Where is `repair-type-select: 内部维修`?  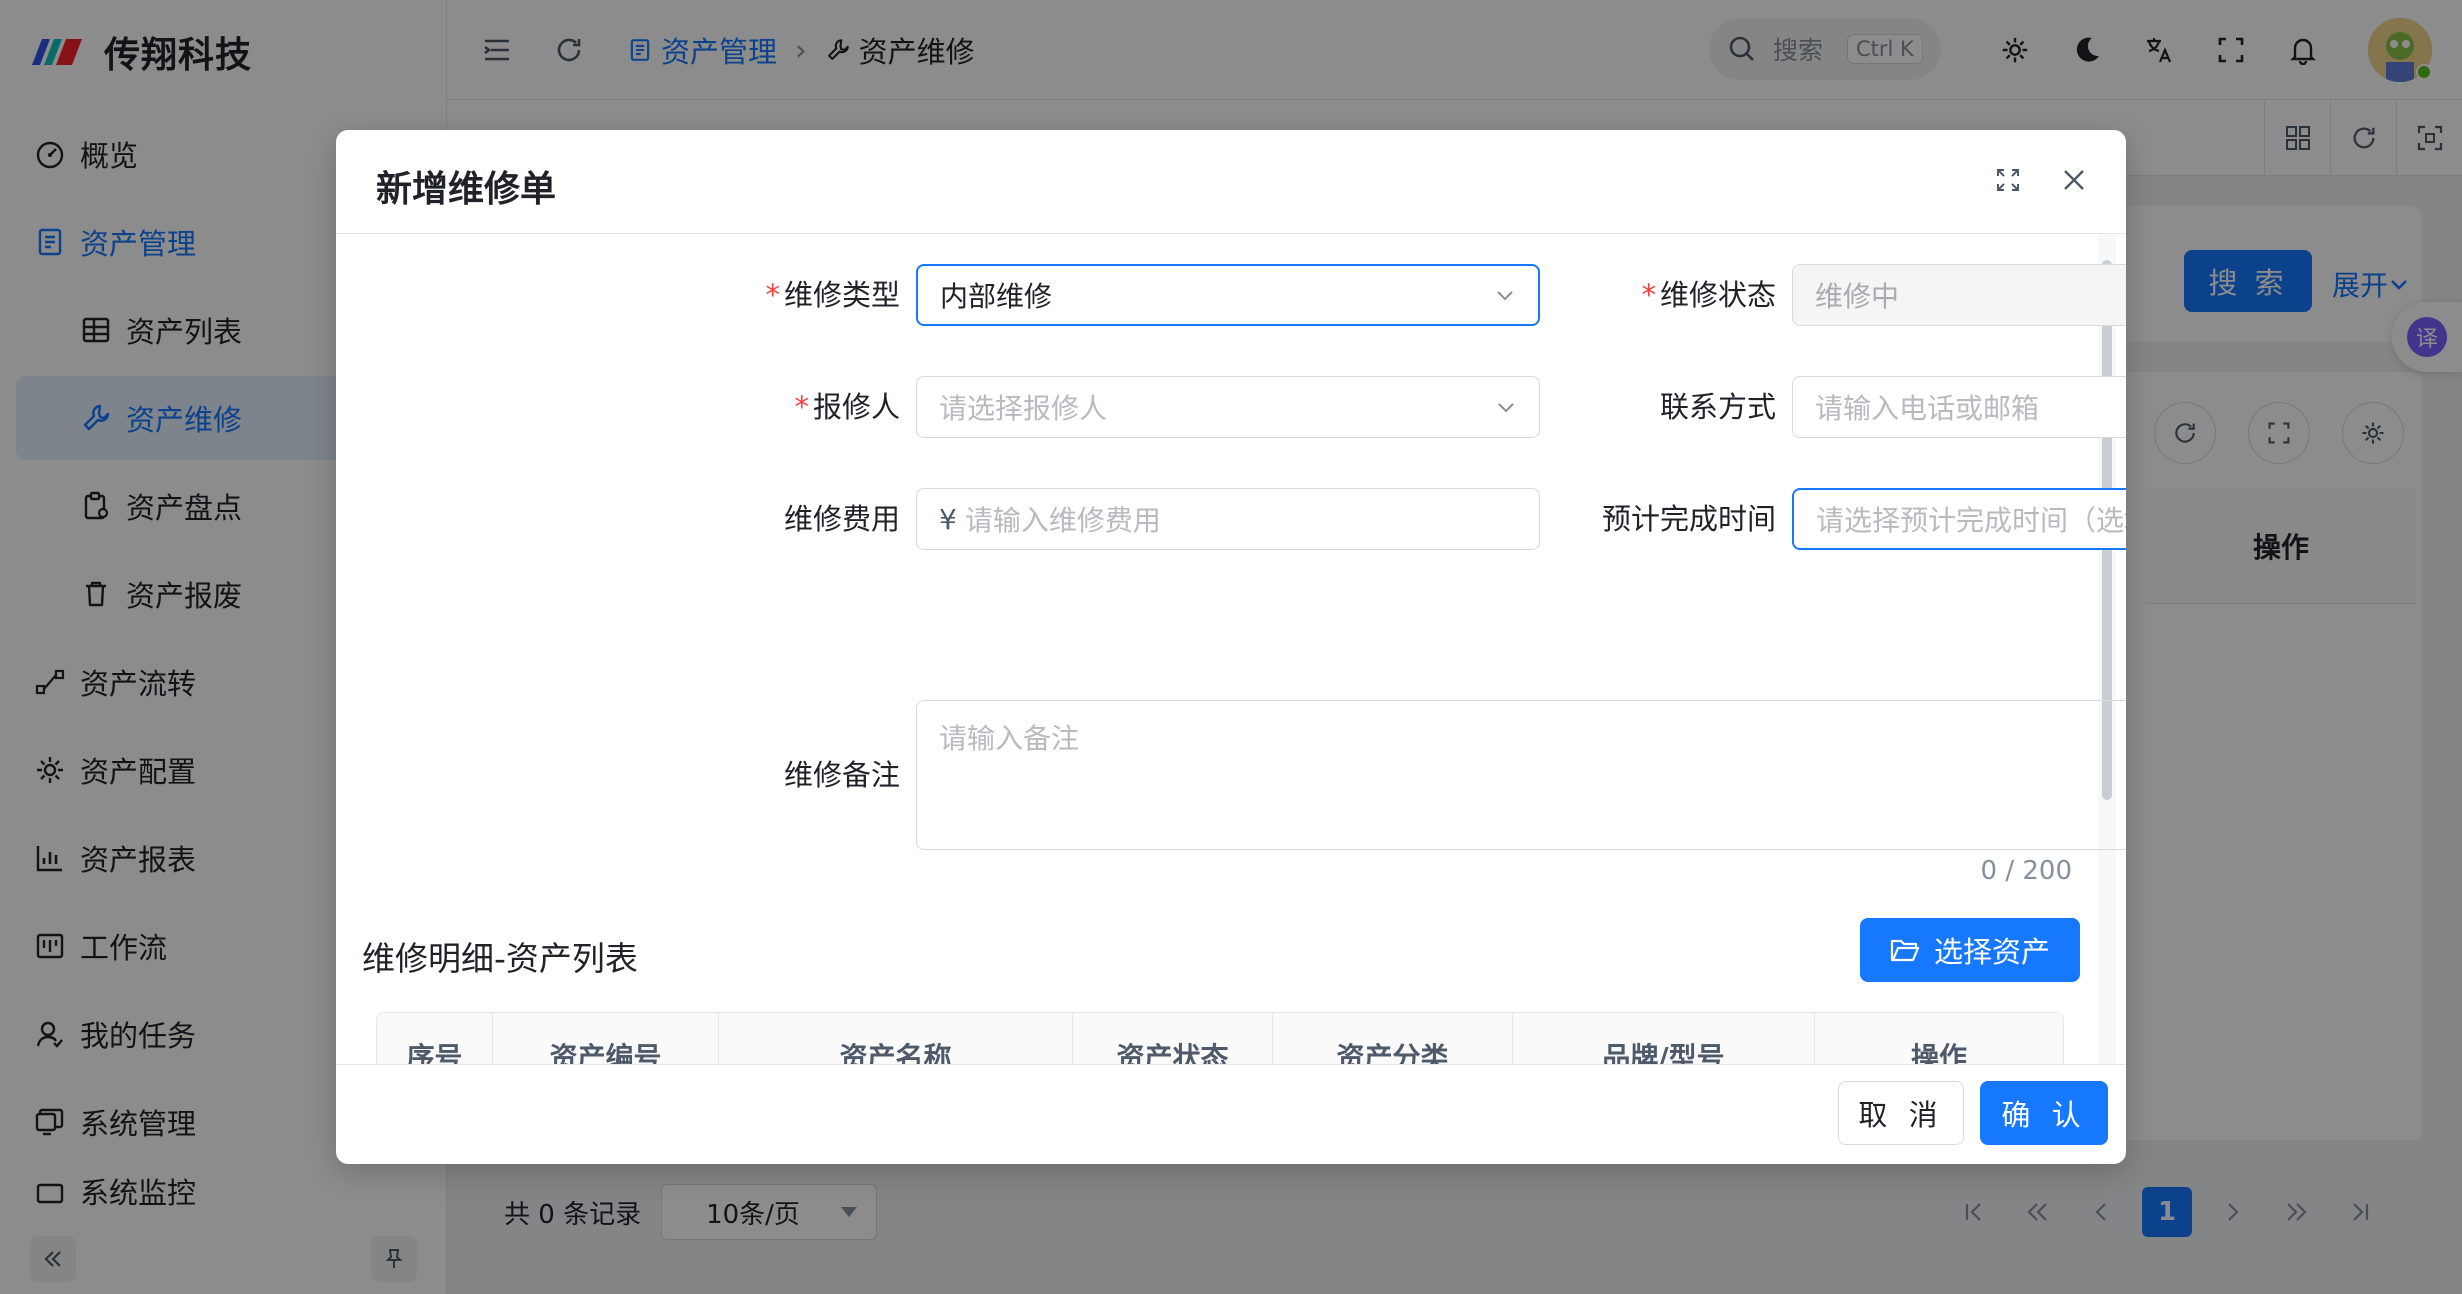
repair-type-select: 内部维修 is located at coordinates (1228, 295).